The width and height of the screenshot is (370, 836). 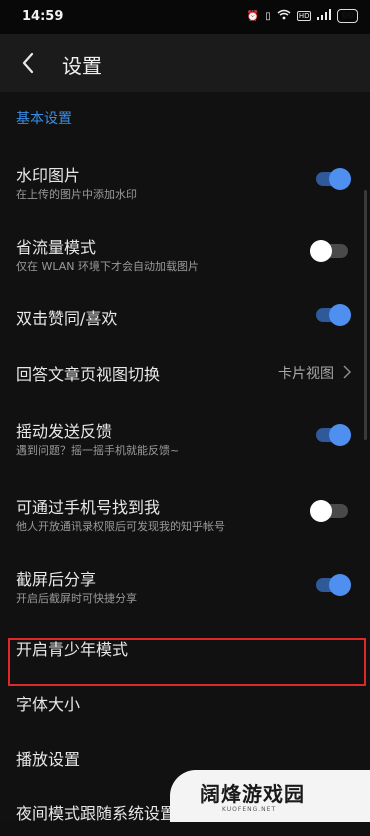 I want to click on row-title: 省流量模式, so click(x=56, y=247).